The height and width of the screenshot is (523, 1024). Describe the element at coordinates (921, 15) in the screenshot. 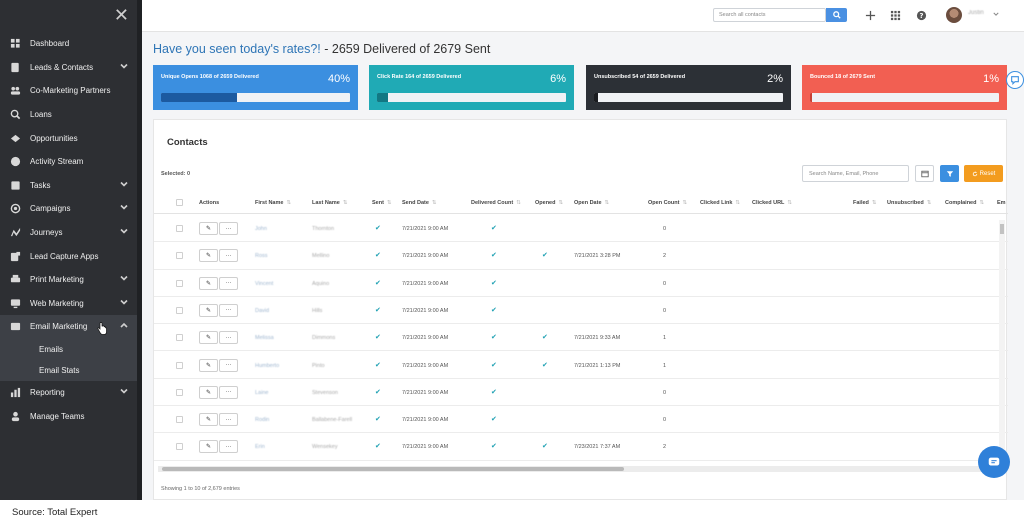

I see `help-button: ?` at that location.